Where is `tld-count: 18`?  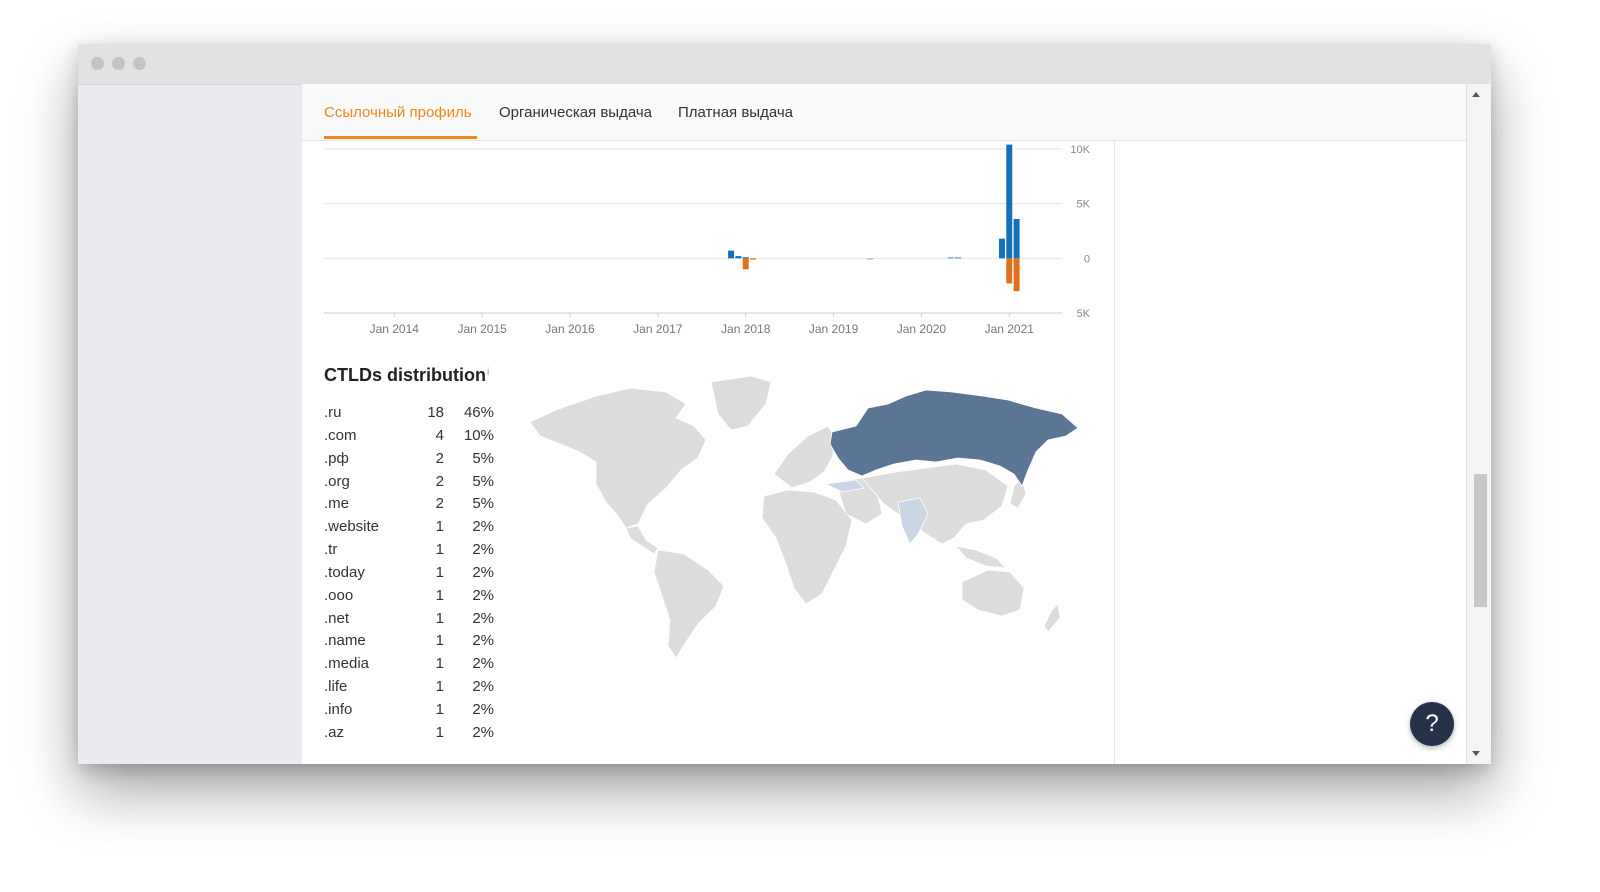
tld-count: 18 is located at coordinates (435, 412).